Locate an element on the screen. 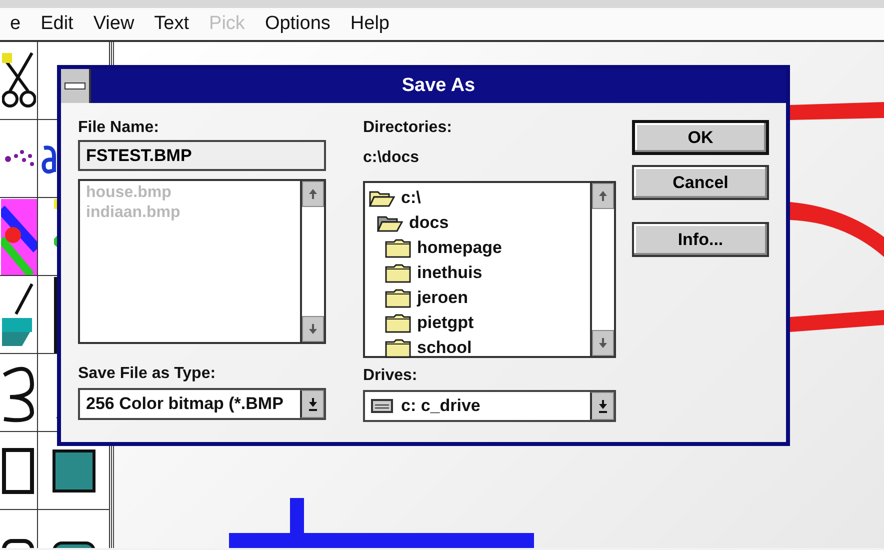 The width and height of the screenshot is (884, 550). directory-item: school is located at coordinates (444, 348).